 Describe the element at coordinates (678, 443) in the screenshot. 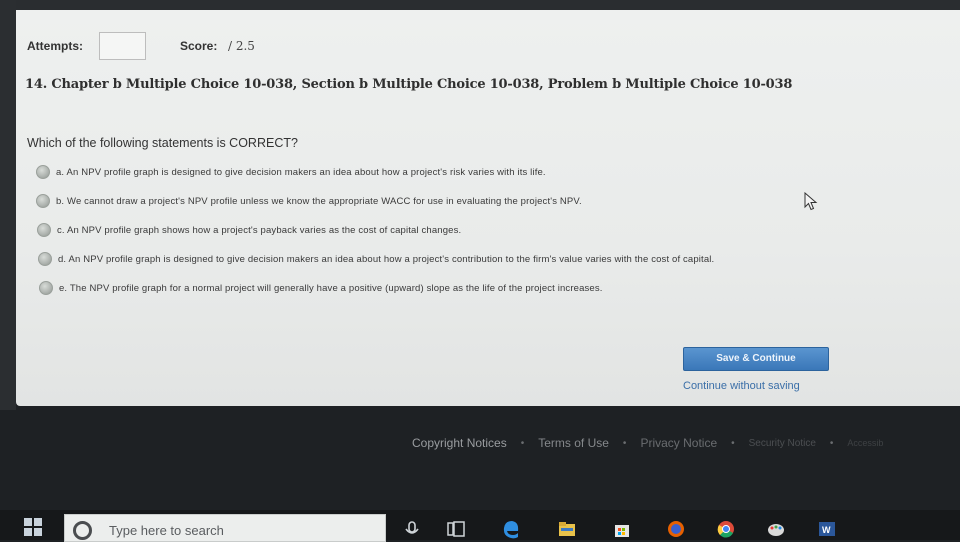

I see `privacy-notice-link: Privacy Notice` at that location.